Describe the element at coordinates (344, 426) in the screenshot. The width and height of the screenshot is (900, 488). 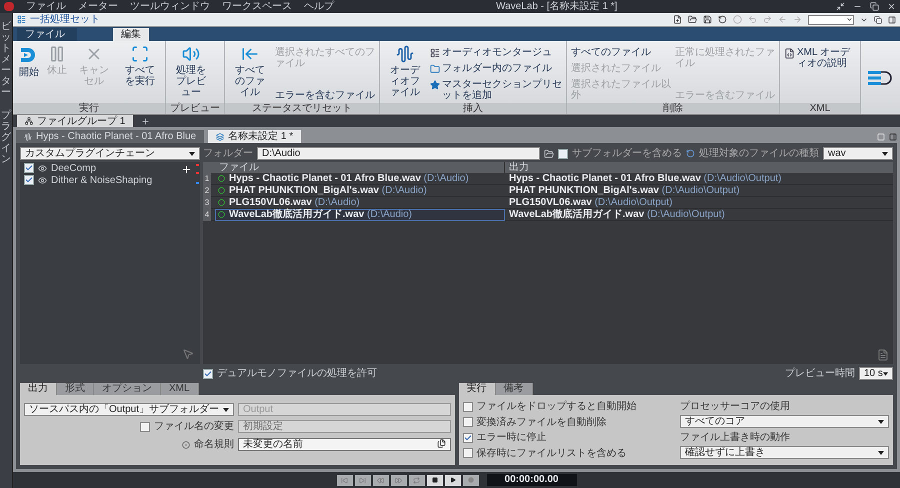
I see `rename-preset-field: 初期設定` at that location.